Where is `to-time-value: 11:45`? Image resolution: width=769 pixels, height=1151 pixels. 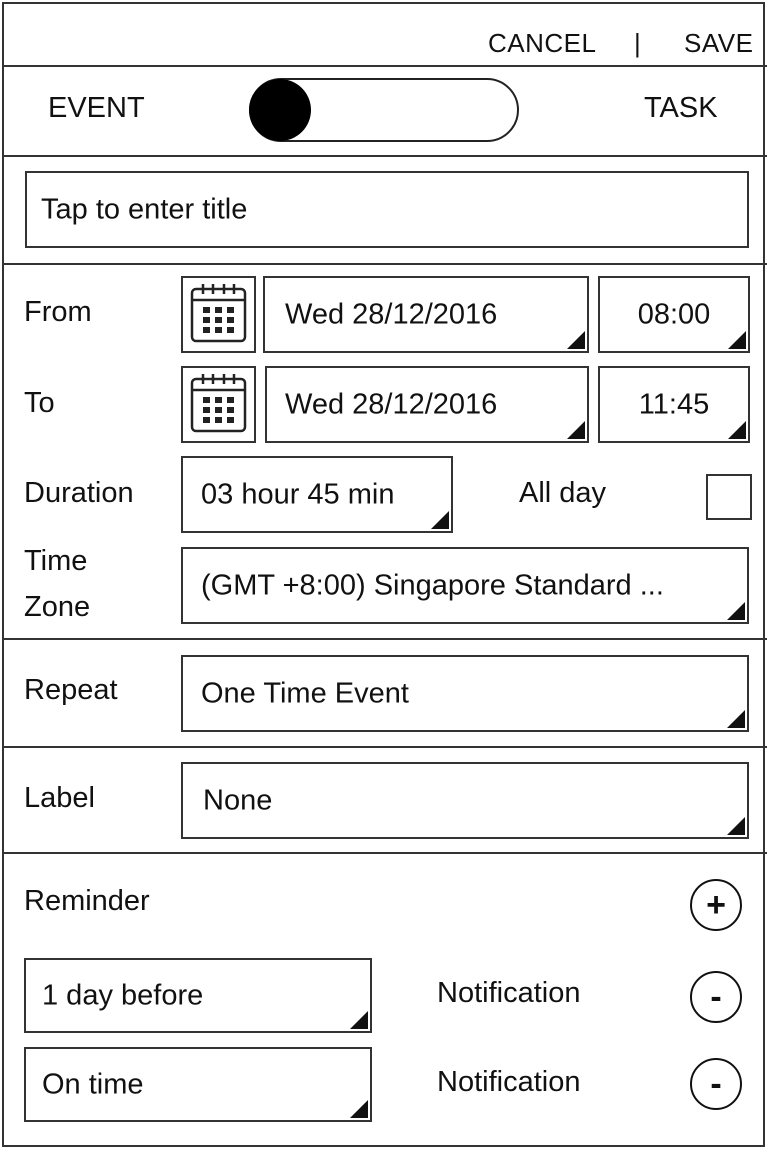 to-time-value: 11:45 is located at coordinates (674, 404).